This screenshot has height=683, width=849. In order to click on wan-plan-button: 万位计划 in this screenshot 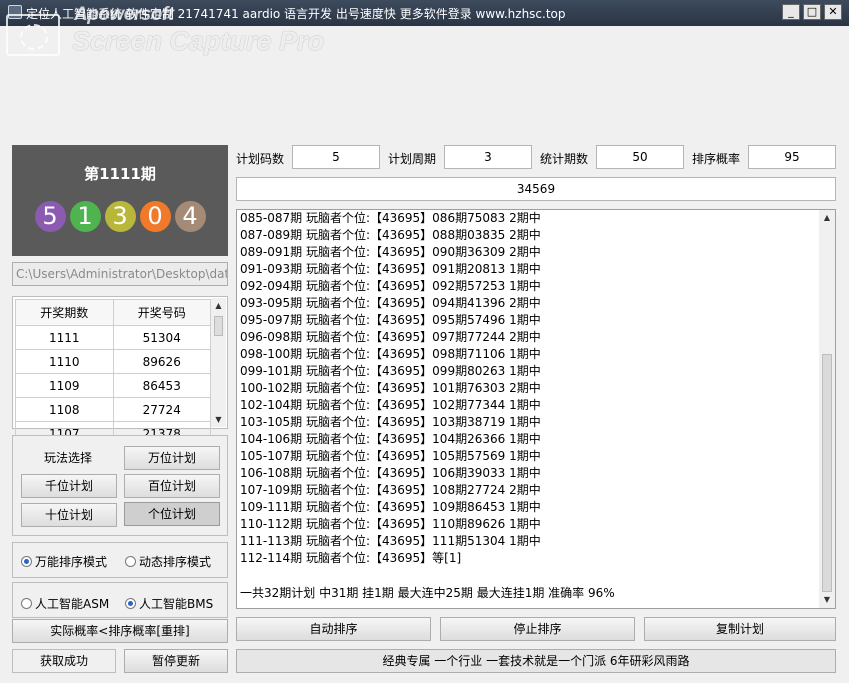, I will do `click(172, 458)`.